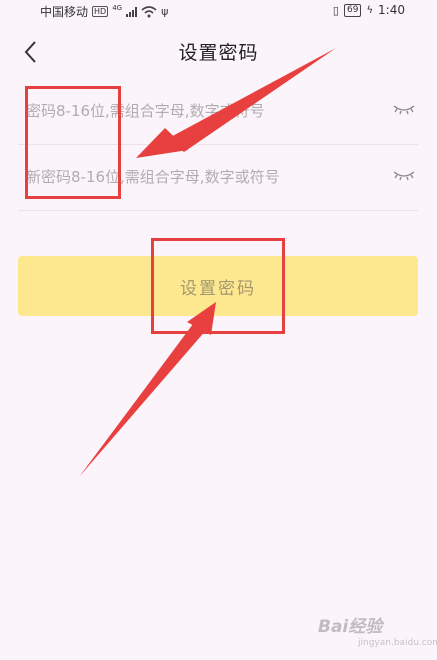 Image resolution: width=437 pixels, height=660 pixels. I want to click on status-bar: 中国移动 HD 4G ψ ▯ 69 ϟ 1:40, so click(218, 11).